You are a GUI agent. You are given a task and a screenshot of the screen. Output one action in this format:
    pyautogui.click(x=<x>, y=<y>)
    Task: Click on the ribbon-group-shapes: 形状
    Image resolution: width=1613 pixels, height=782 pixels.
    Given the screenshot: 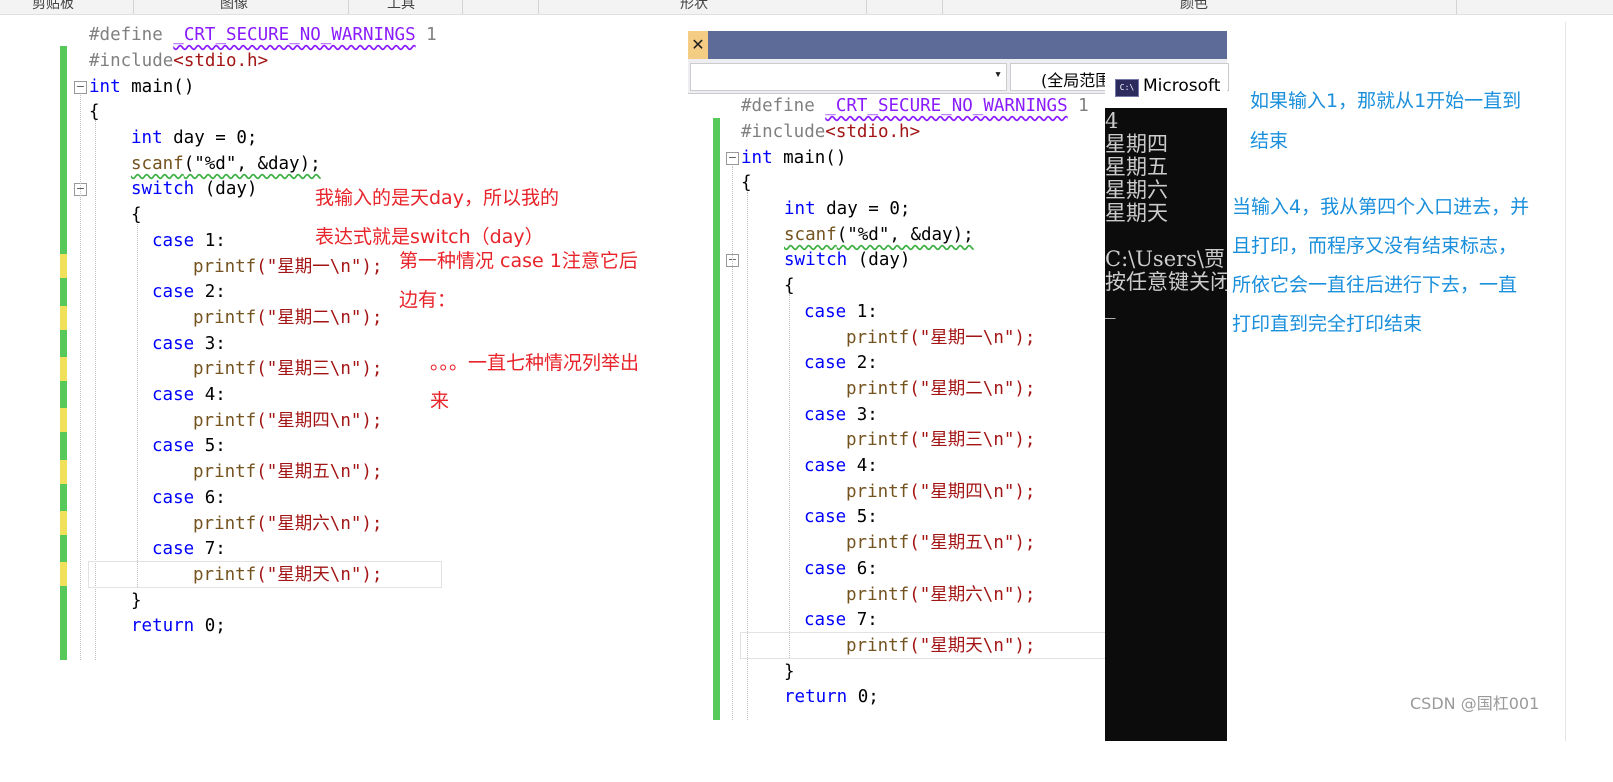 What is the action you would take?
    pyautogui.click(x=694, y=6)
    